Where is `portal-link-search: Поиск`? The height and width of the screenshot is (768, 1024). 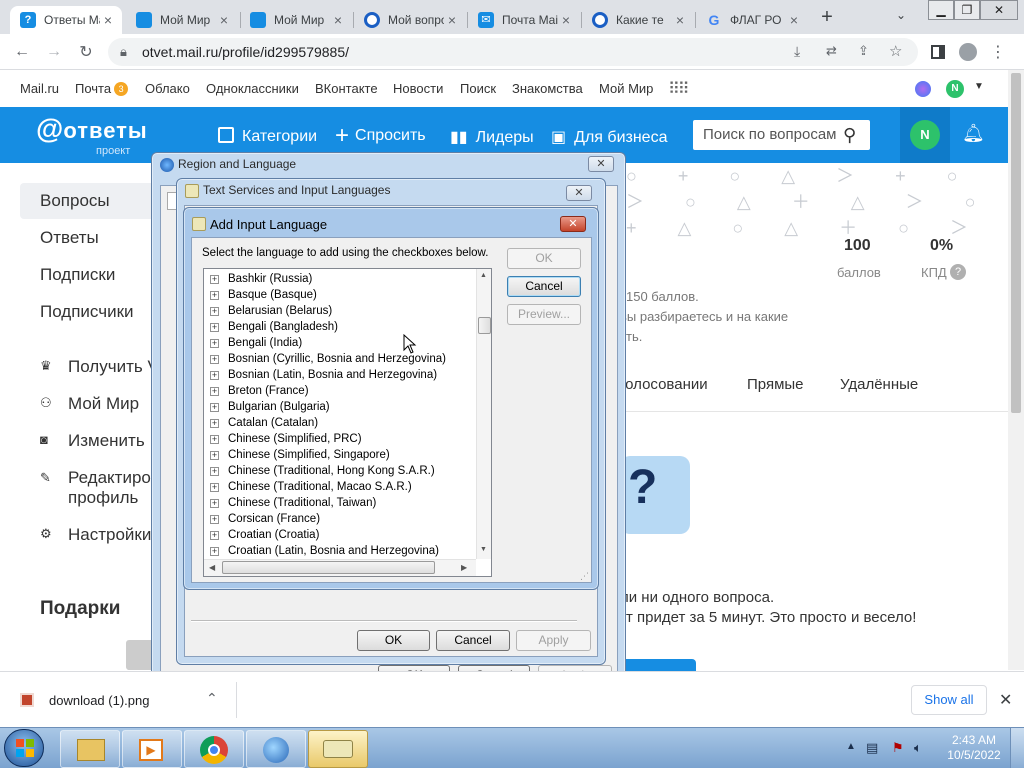
portal-link-search: Поиск is located at coordinates (478, 88).